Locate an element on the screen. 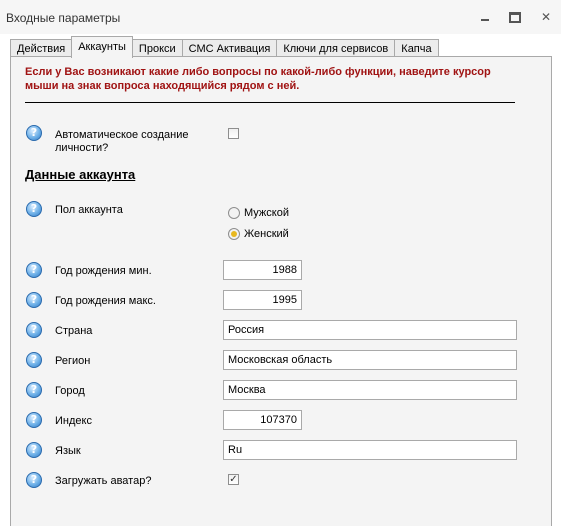  maximize-icon is located at coordinates (515, 17).